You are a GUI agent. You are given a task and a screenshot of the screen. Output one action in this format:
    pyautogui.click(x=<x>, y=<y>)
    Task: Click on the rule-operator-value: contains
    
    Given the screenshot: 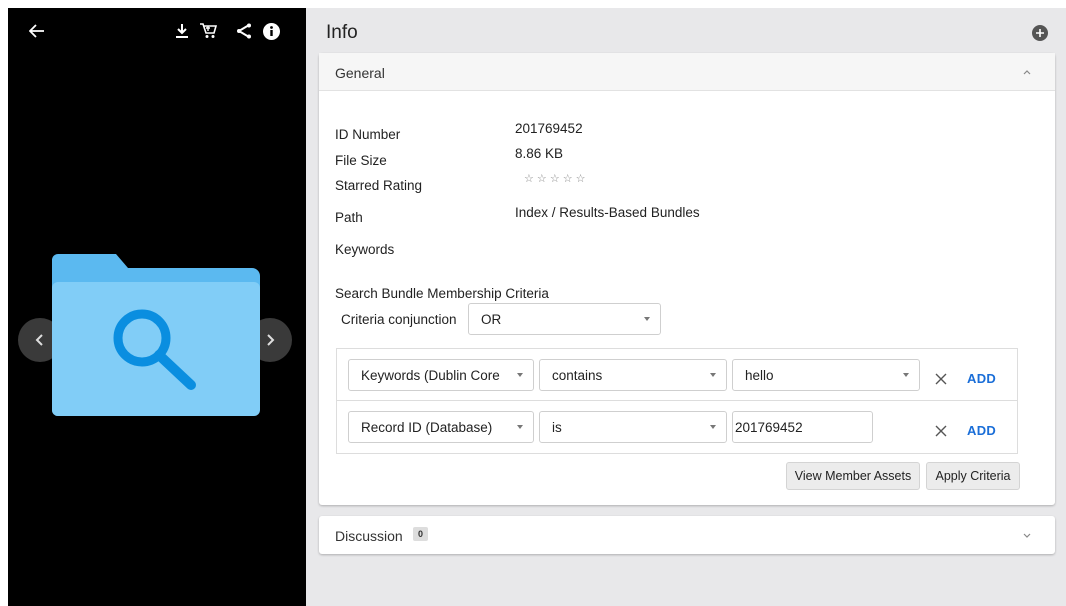 What is the action you would take?
    pyautogui.click(x=577, y=375)
    